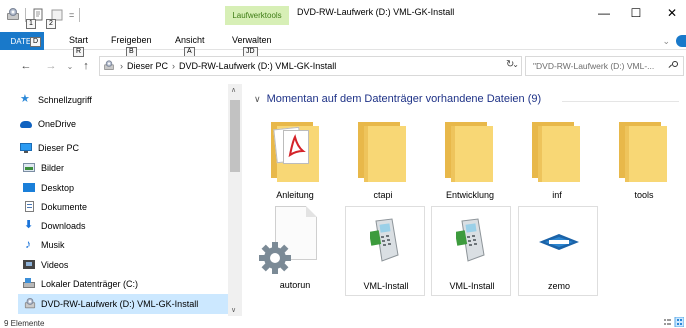 This screenshot has height=328, width=686. I want to click on cloud-icon, so click(26, 123).